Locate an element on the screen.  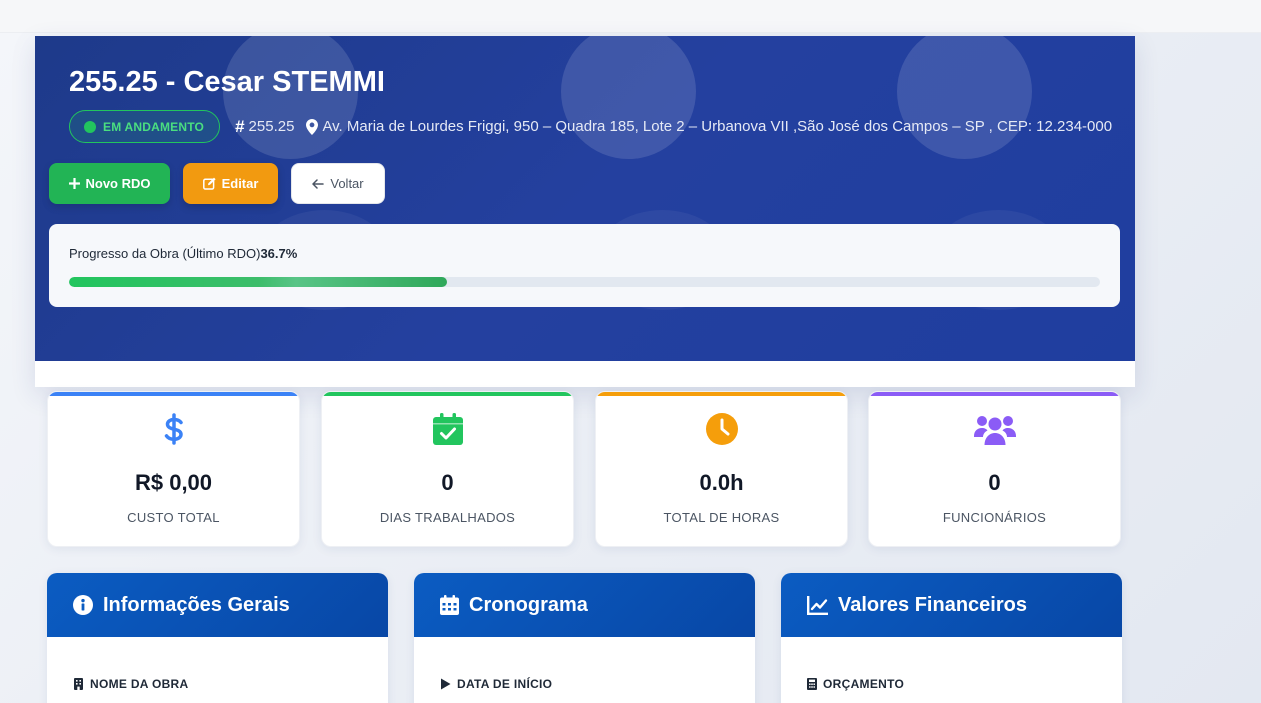
project-code: # 255.25 is located at coordinates (264, 127).